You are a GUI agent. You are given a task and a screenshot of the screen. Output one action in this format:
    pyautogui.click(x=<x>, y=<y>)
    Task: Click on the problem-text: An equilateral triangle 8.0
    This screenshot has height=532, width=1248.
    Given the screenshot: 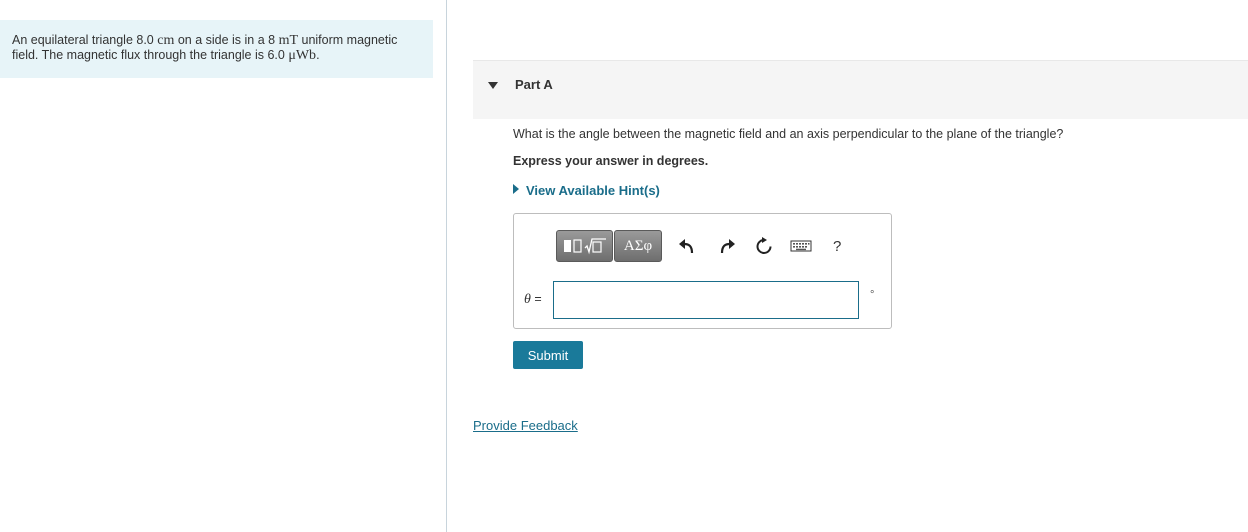 What is the action you would take?
    pyautogui.click(x=85, y=40)
    